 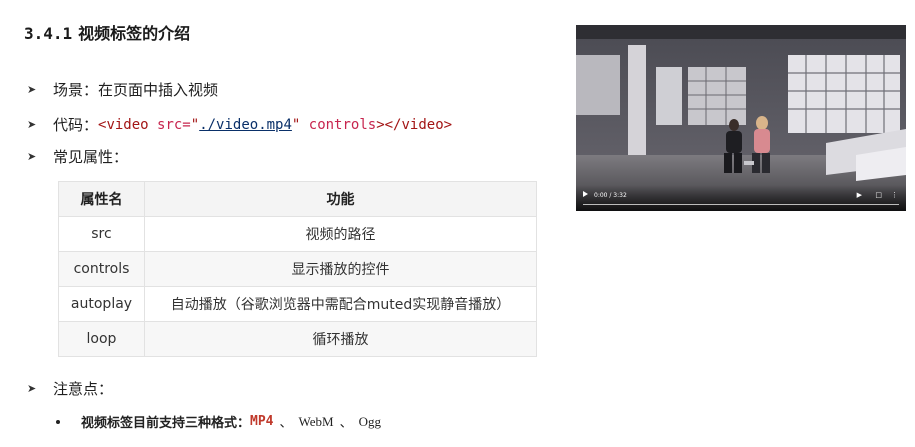 I want to click on table-cell-desc: 循环播放, so click(x=340, y=339).